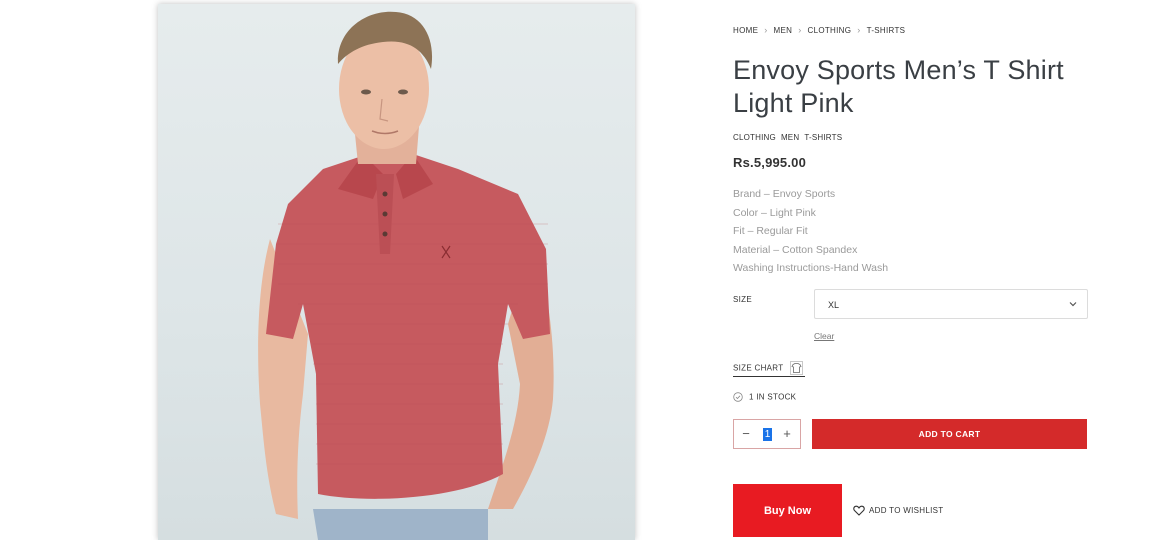 The height and width of the screenshot is (540, 1170). I want to click on quantity-increase-button: +, so click(787, 433).